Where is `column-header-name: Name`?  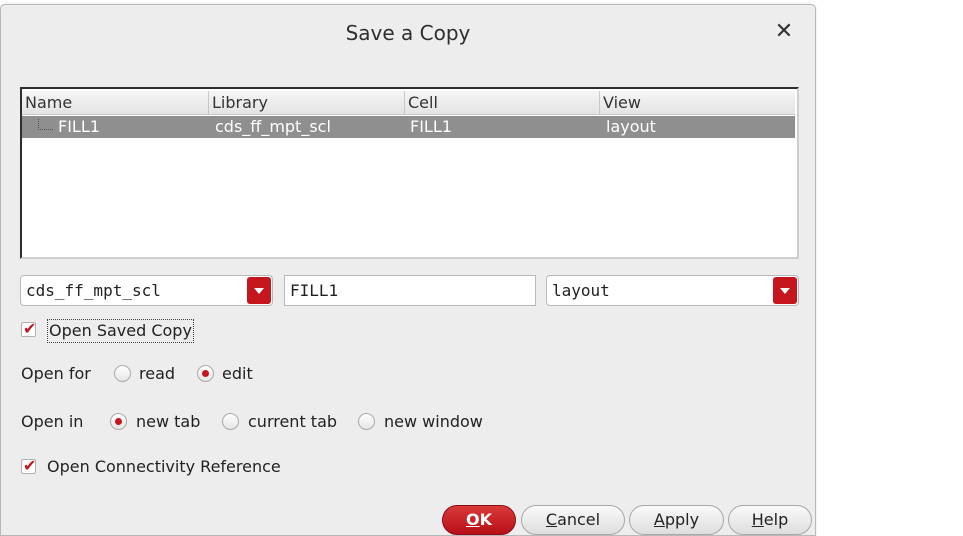
column-header-name: Name is located at coordinates (115, 102).